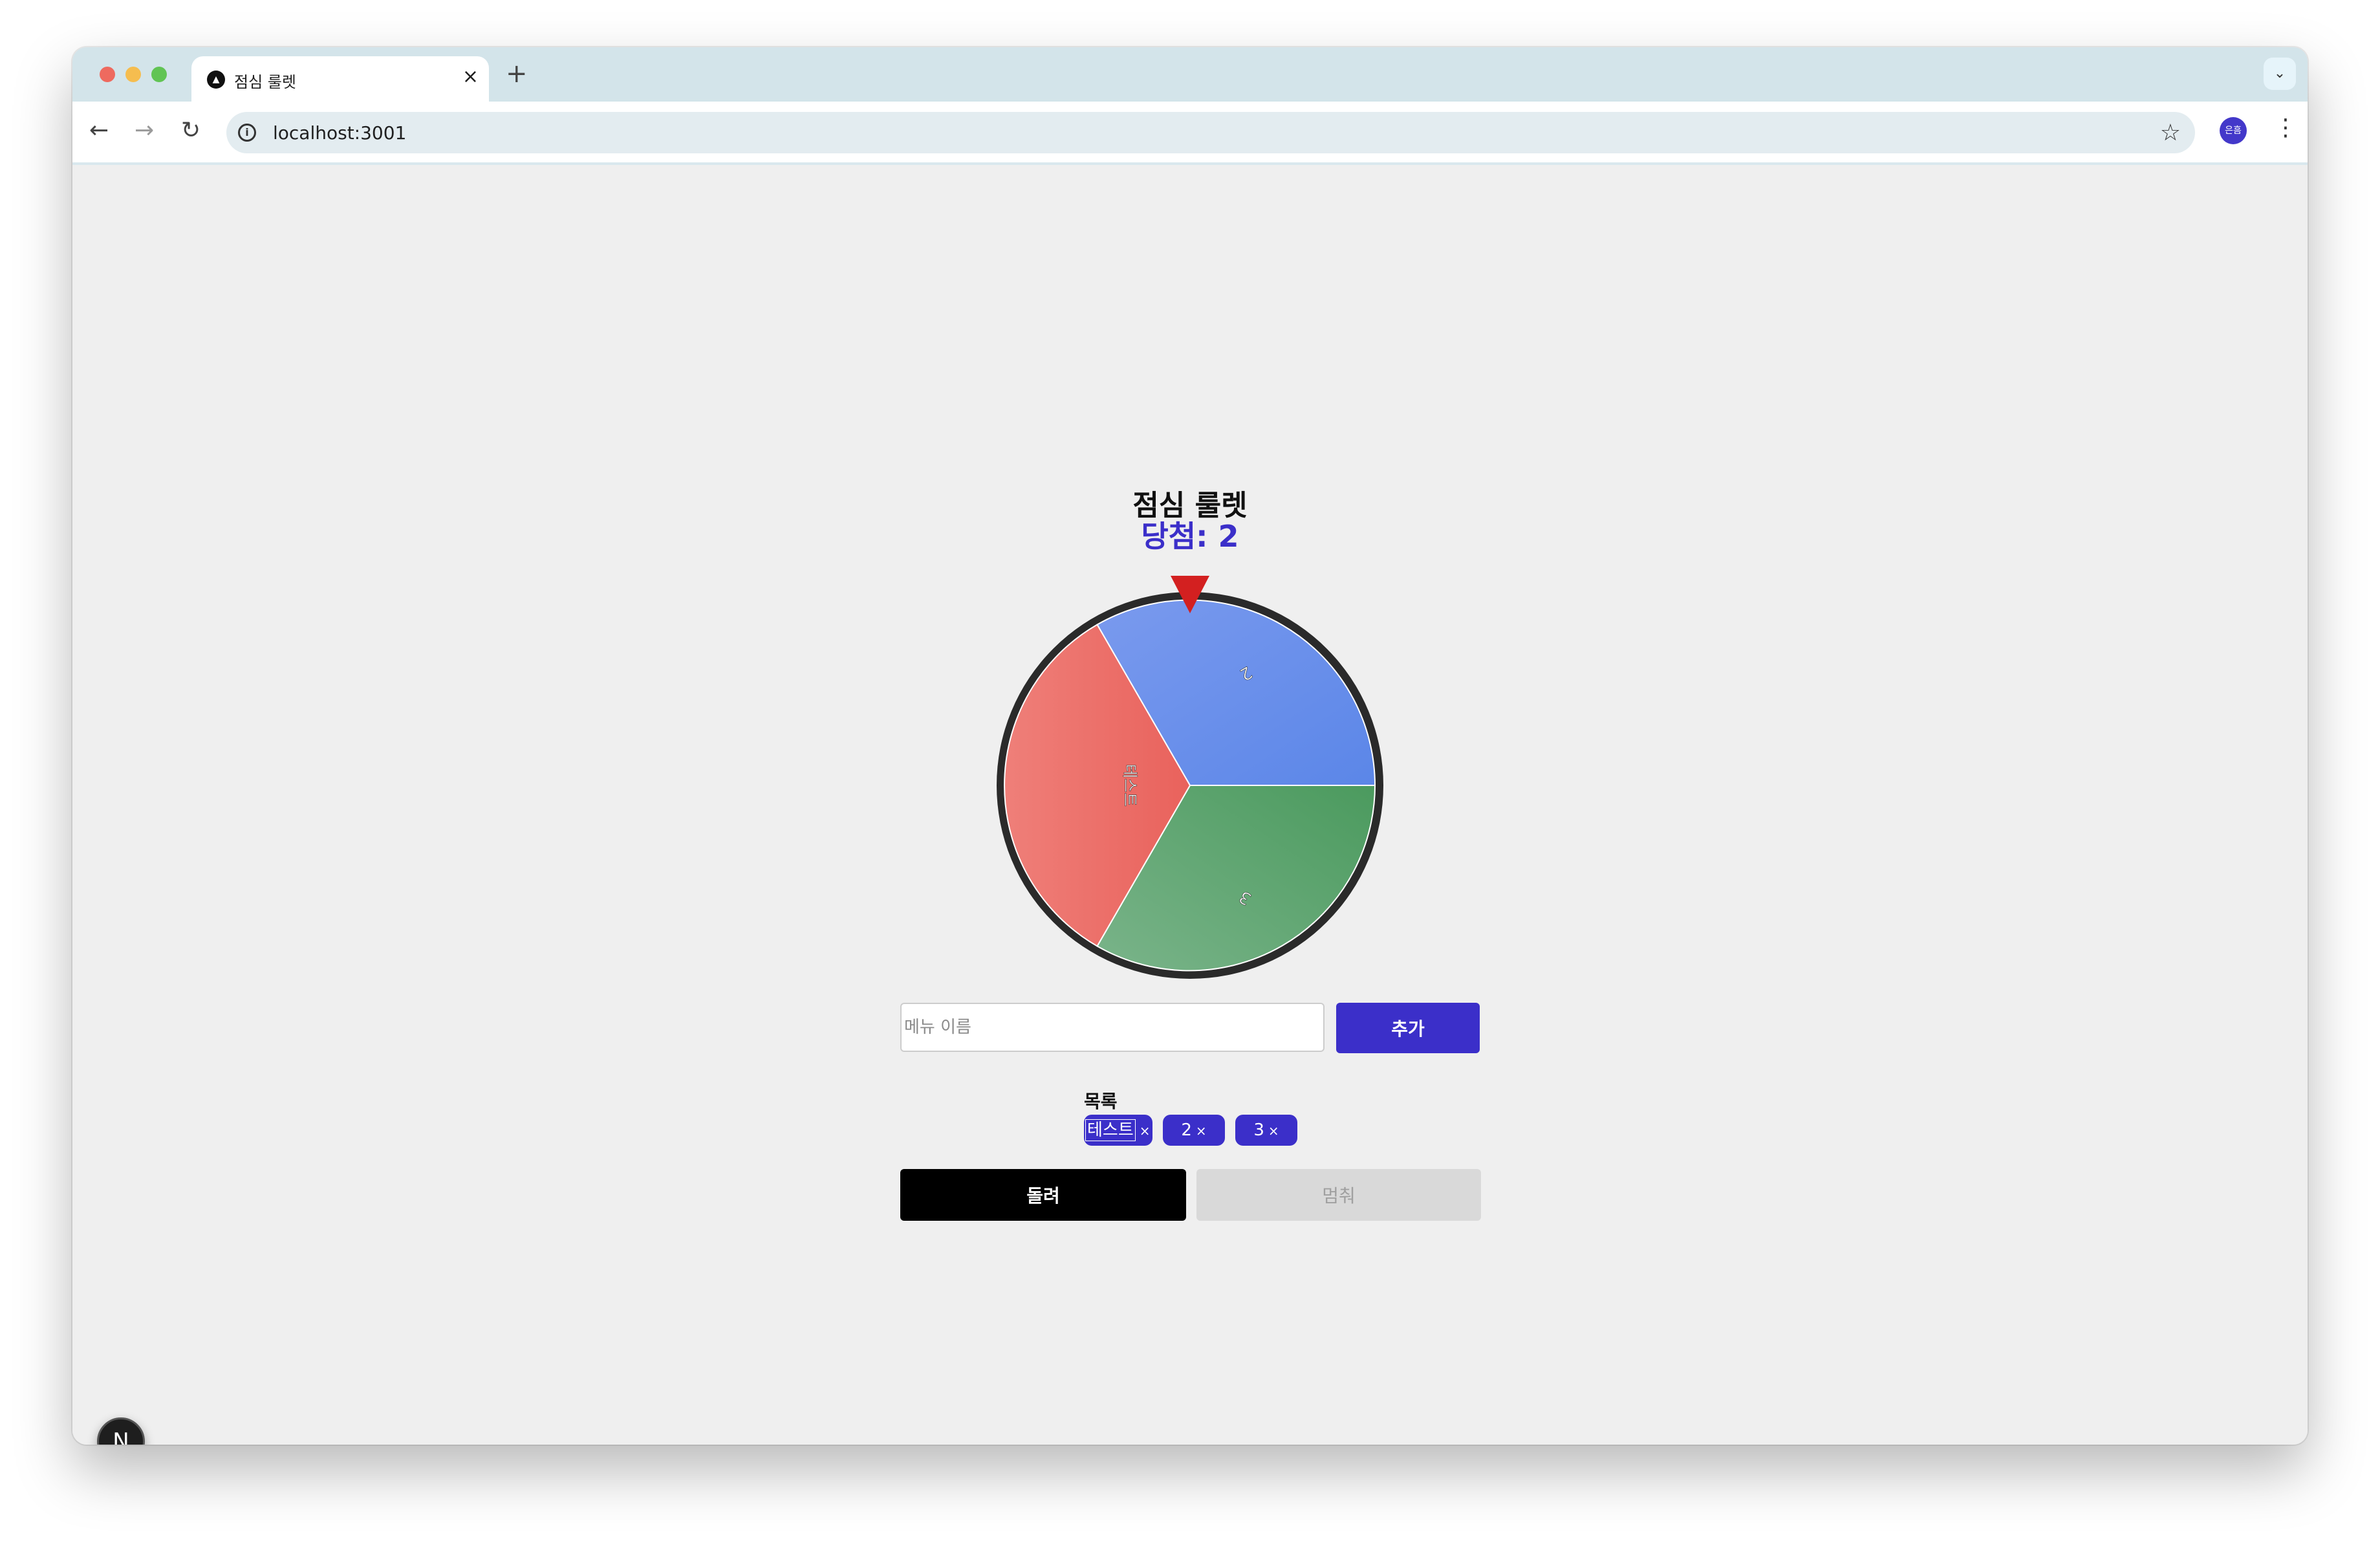 This screenshot has height=1541, width=2380. Describe the element at coordinates (1194, 1130) in the screenshot. I see `list-item: 2 ×` at that location.